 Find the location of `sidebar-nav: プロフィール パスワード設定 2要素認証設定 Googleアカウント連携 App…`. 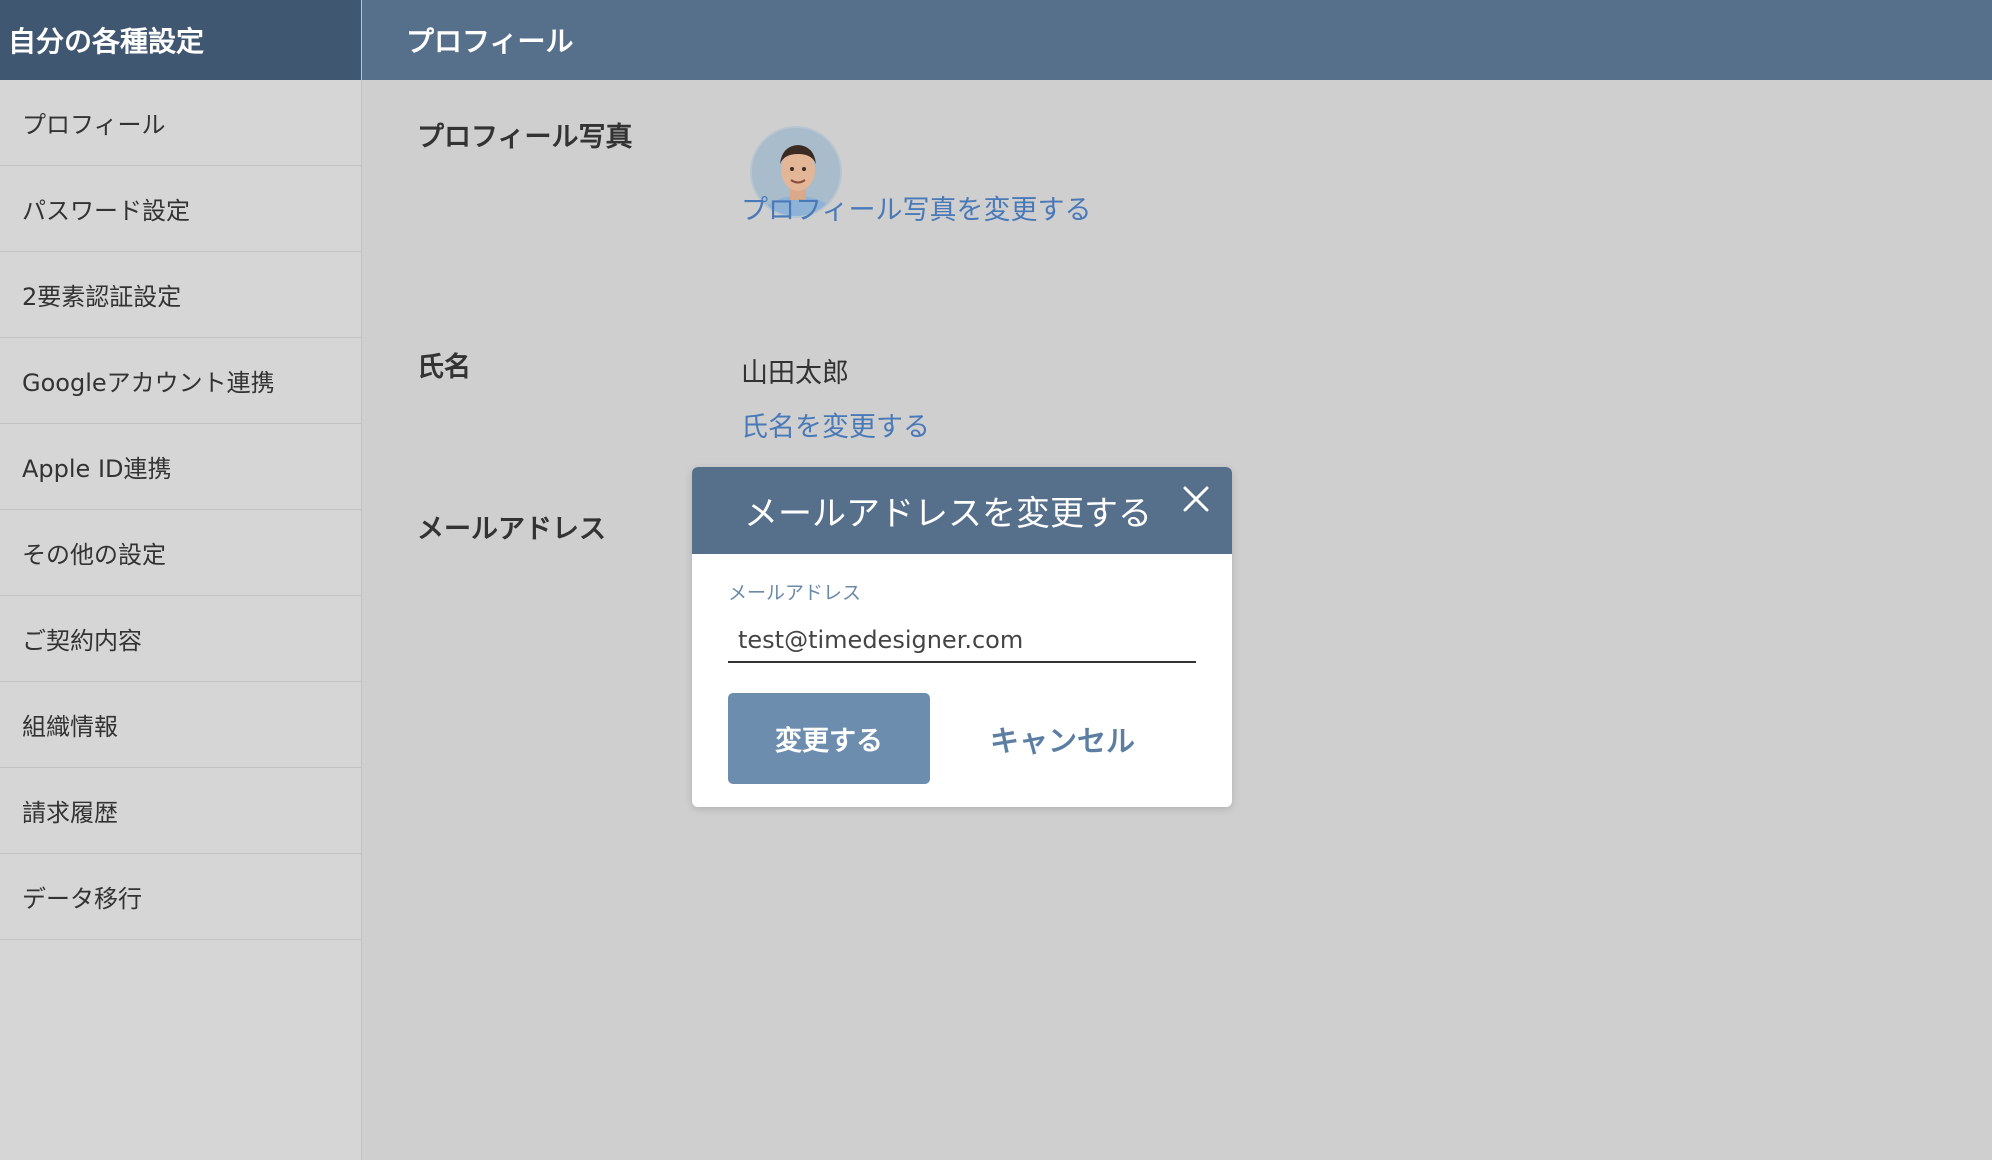

sidebar-nav: プロフィール パスワード設定 2要素認証設定 Googleアカウント連携 App… is located at coordinates (180, 510).